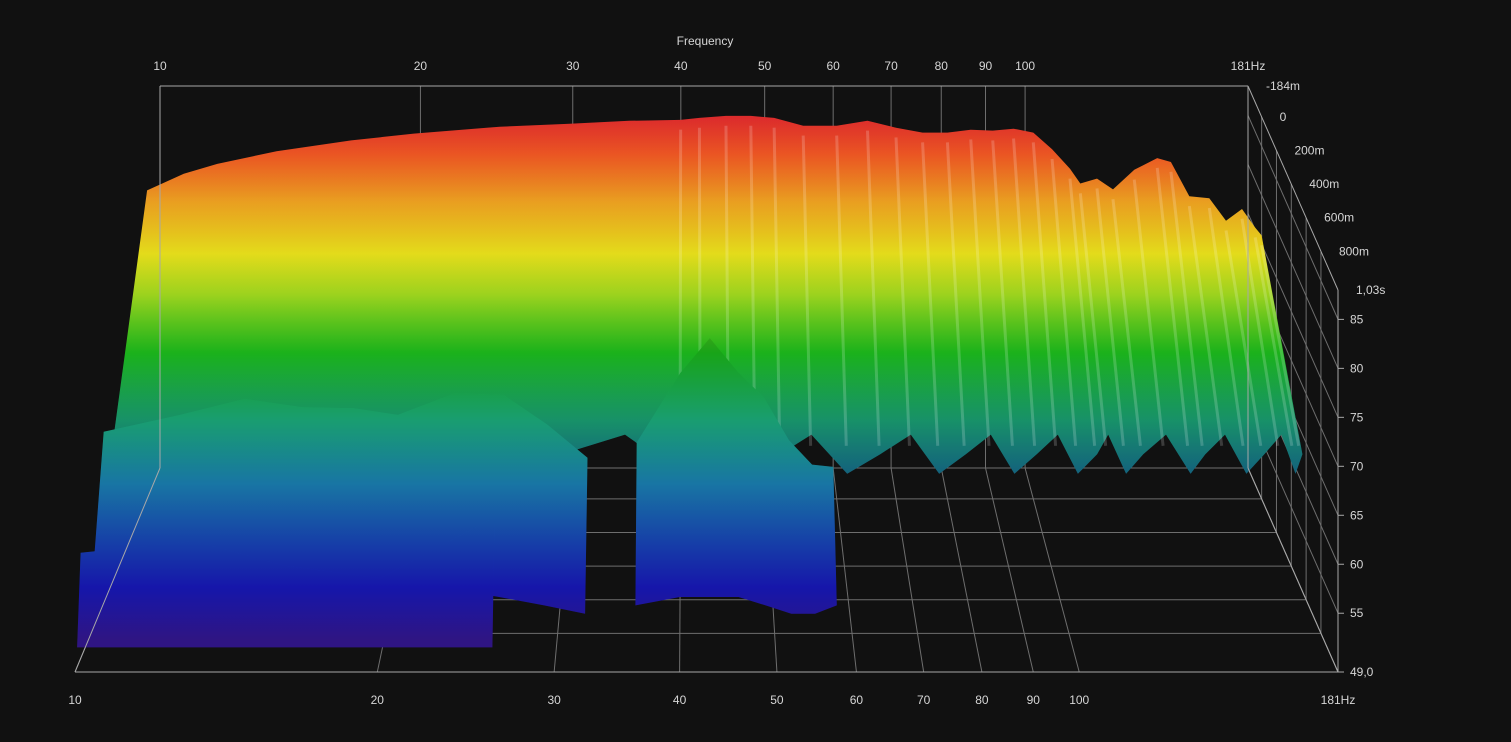 The width and height of the screenshot is (1511, 742). I want to click on top-frequency-tick-label: 50, so click(765, 66).